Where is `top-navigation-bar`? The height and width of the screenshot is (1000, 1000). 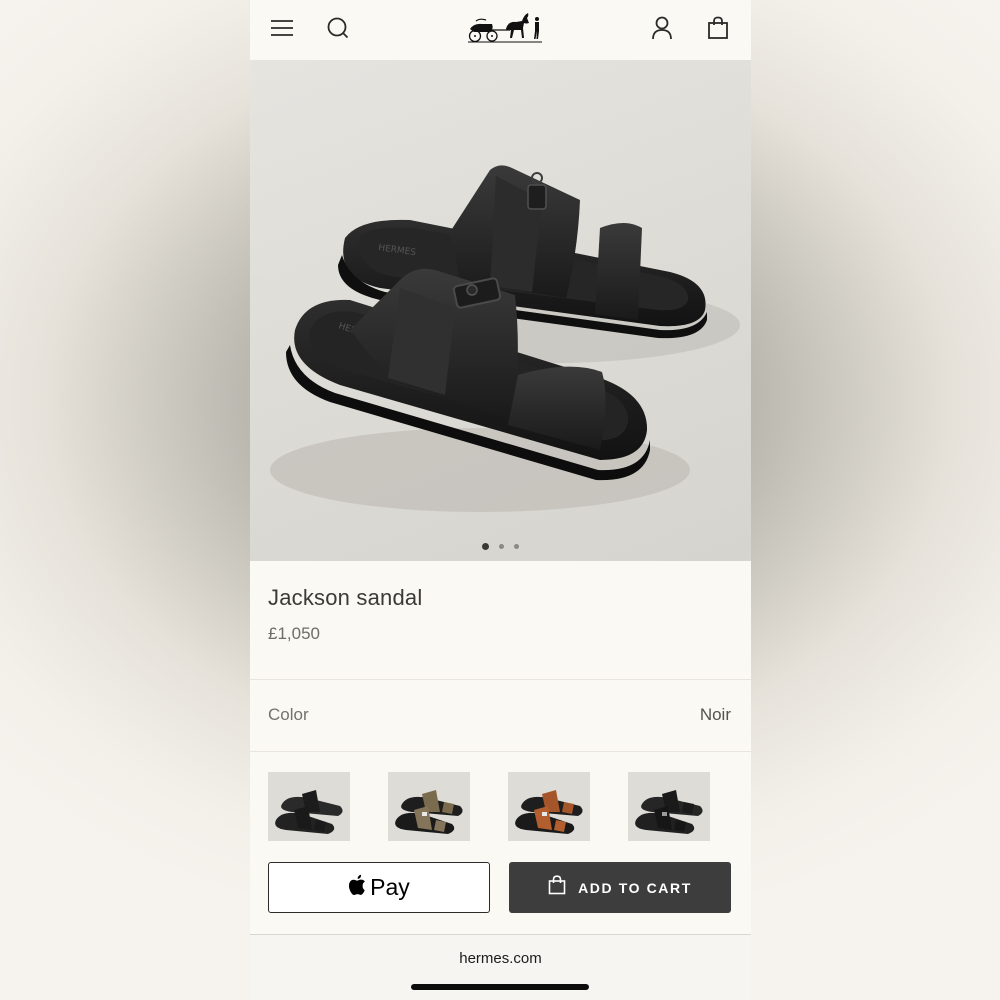 top-navigation-bar is located at coordinates (500, 30).